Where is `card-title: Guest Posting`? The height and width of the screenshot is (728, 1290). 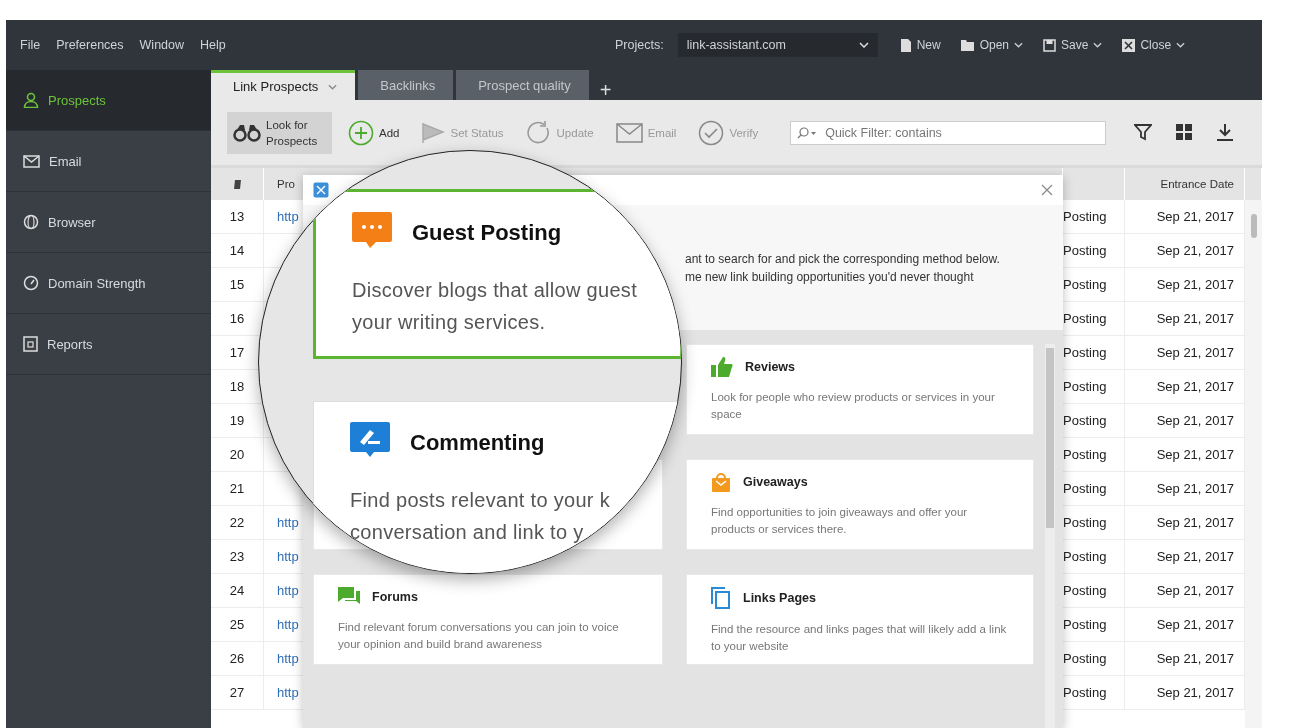 card-title: Guest Posting is located at coordinates (487, 233).